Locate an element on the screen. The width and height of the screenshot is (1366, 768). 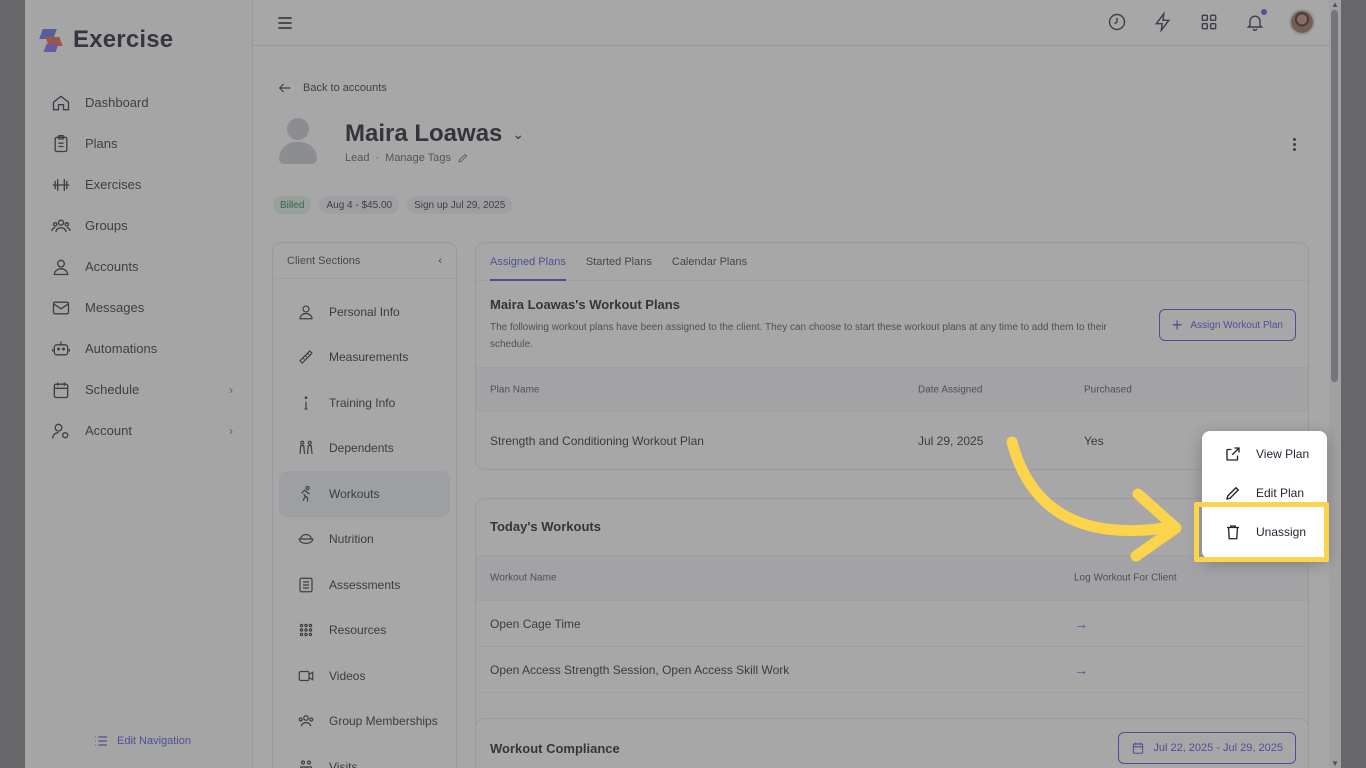
external-link-icon is located at coordinates (1233, 454).